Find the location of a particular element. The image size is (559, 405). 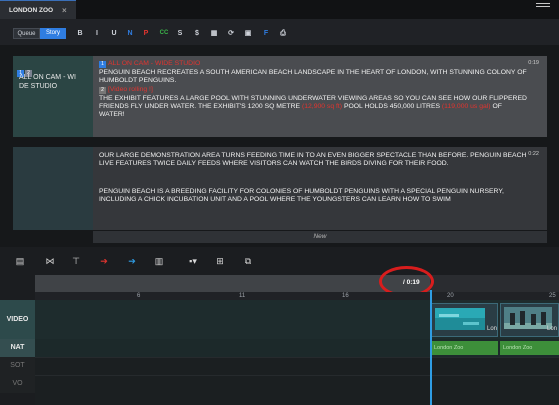

close-icon: × is located at coordinates (64, 10).